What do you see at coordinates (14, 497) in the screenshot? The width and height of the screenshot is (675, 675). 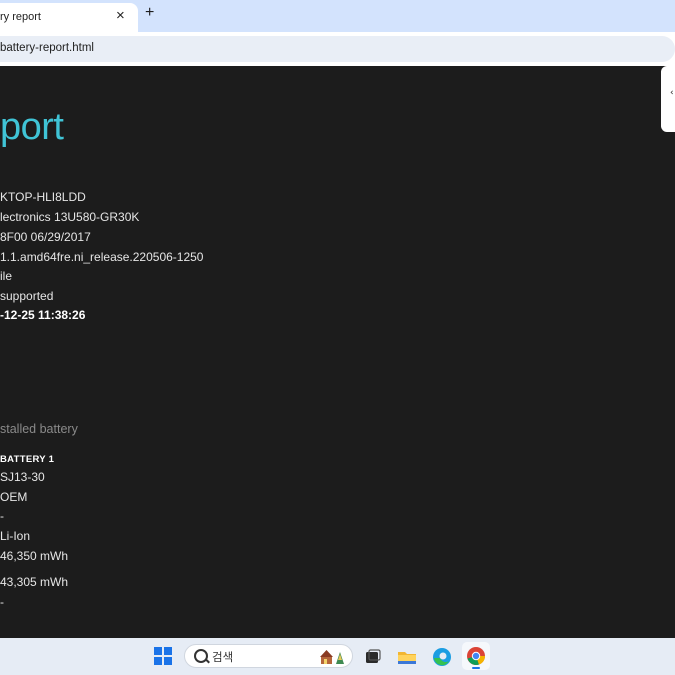 I see `manufacturer-value: OEM` at bounding box center [14, 497].